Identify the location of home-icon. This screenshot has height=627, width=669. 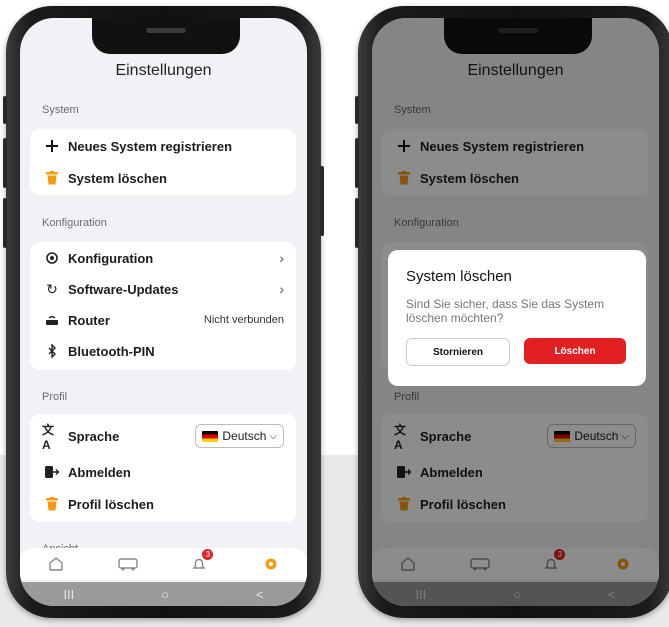
(56, 564).